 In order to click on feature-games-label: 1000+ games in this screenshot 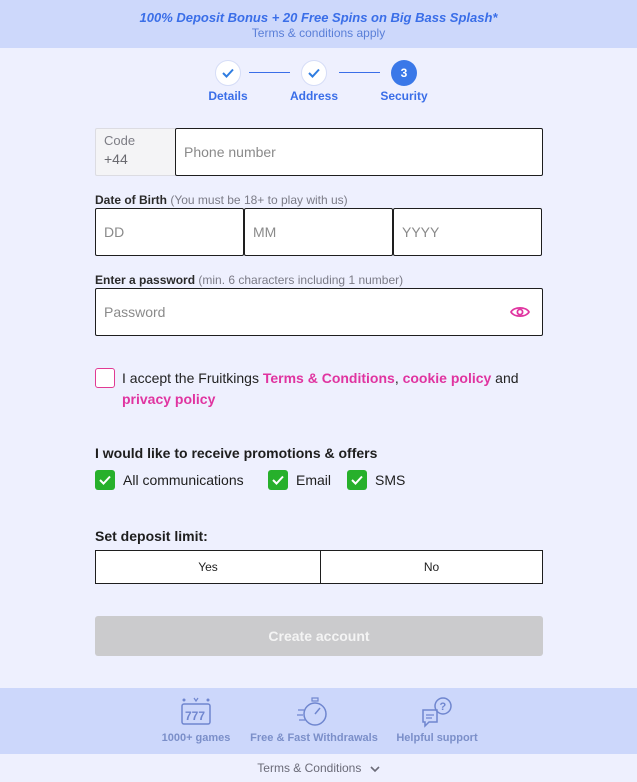, I will do `click(196, 738)`.